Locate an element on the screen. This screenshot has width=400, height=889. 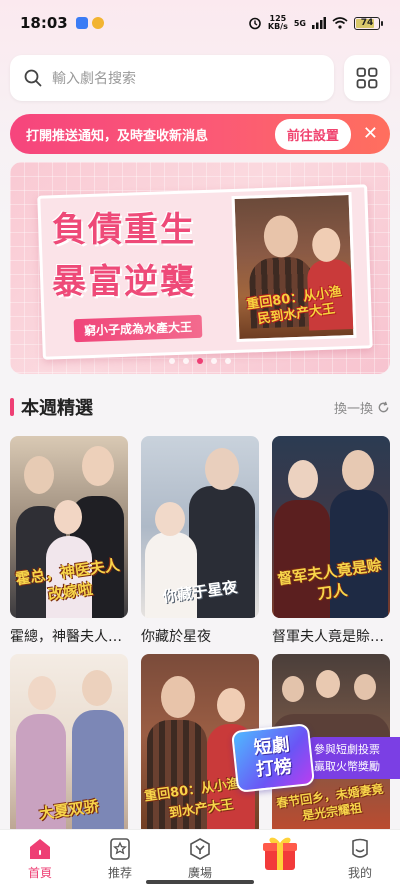
profile-icon is located at coordinates (360, 848).